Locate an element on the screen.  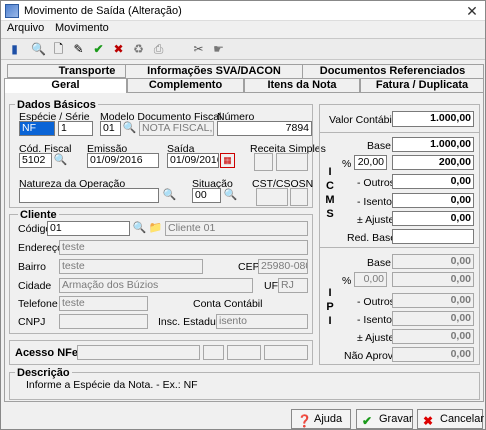
close-button: ✕ is located at coordinates (472, 11).